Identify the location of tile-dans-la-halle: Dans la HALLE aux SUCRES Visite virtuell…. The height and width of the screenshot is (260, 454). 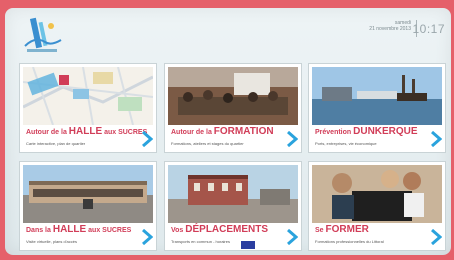
(88, 206).